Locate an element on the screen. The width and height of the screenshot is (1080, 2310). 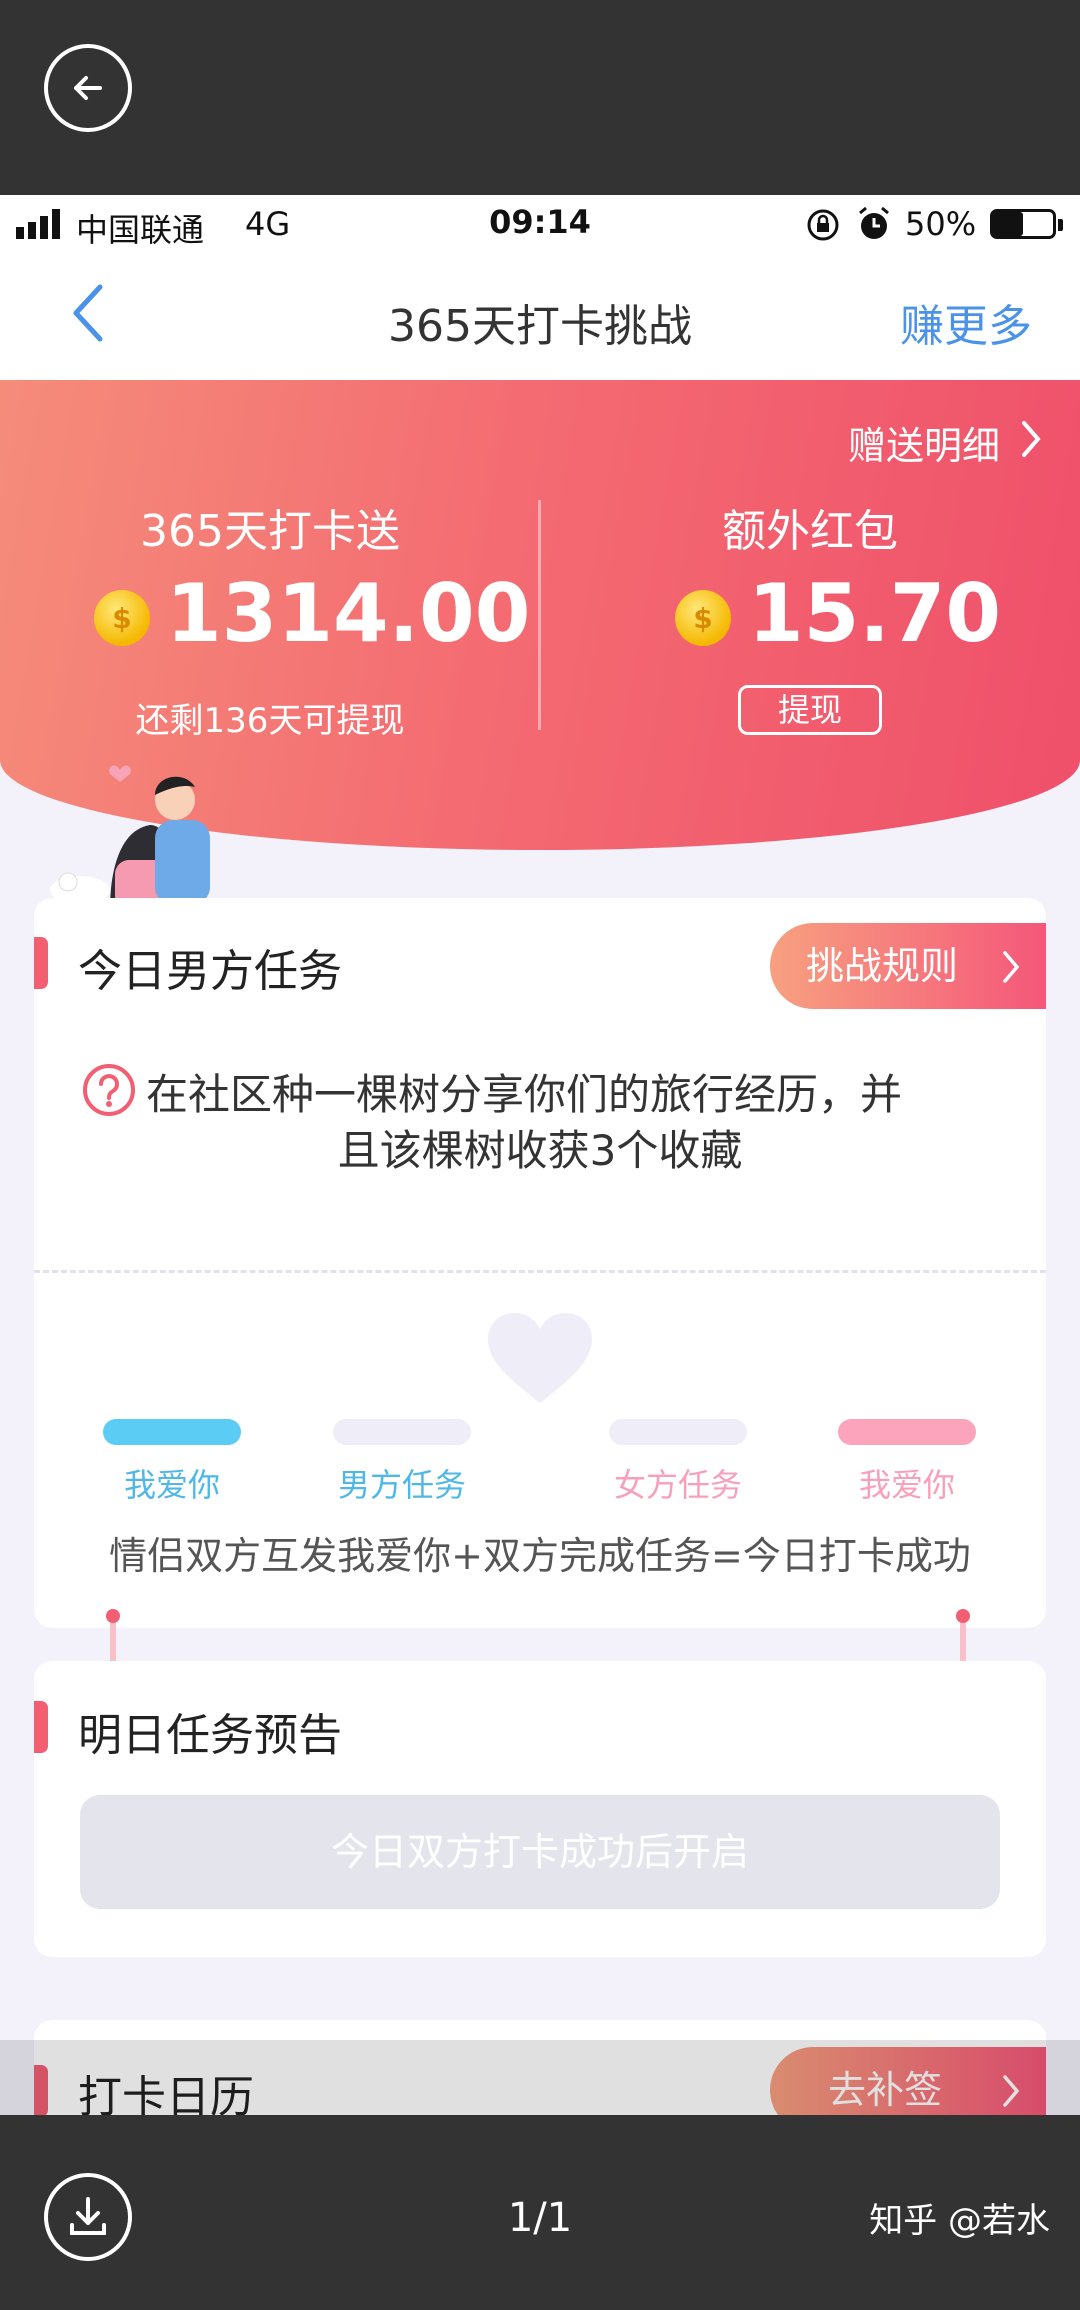
rotation-lock-icon is located at coordinates (823, 225).